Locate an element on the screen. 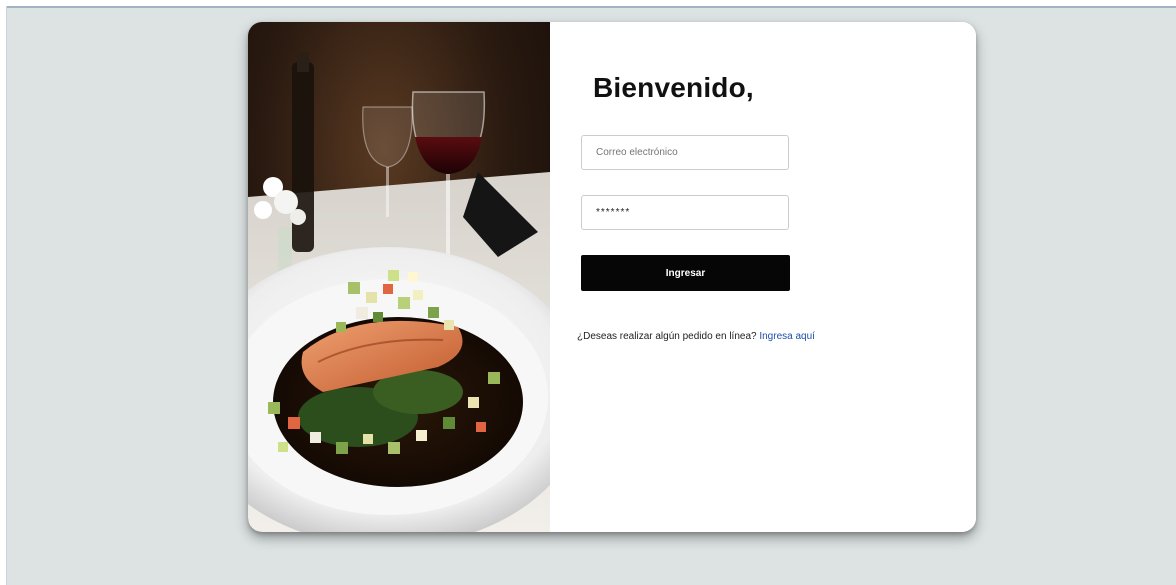  password-input is located at coordinates (685, 212).